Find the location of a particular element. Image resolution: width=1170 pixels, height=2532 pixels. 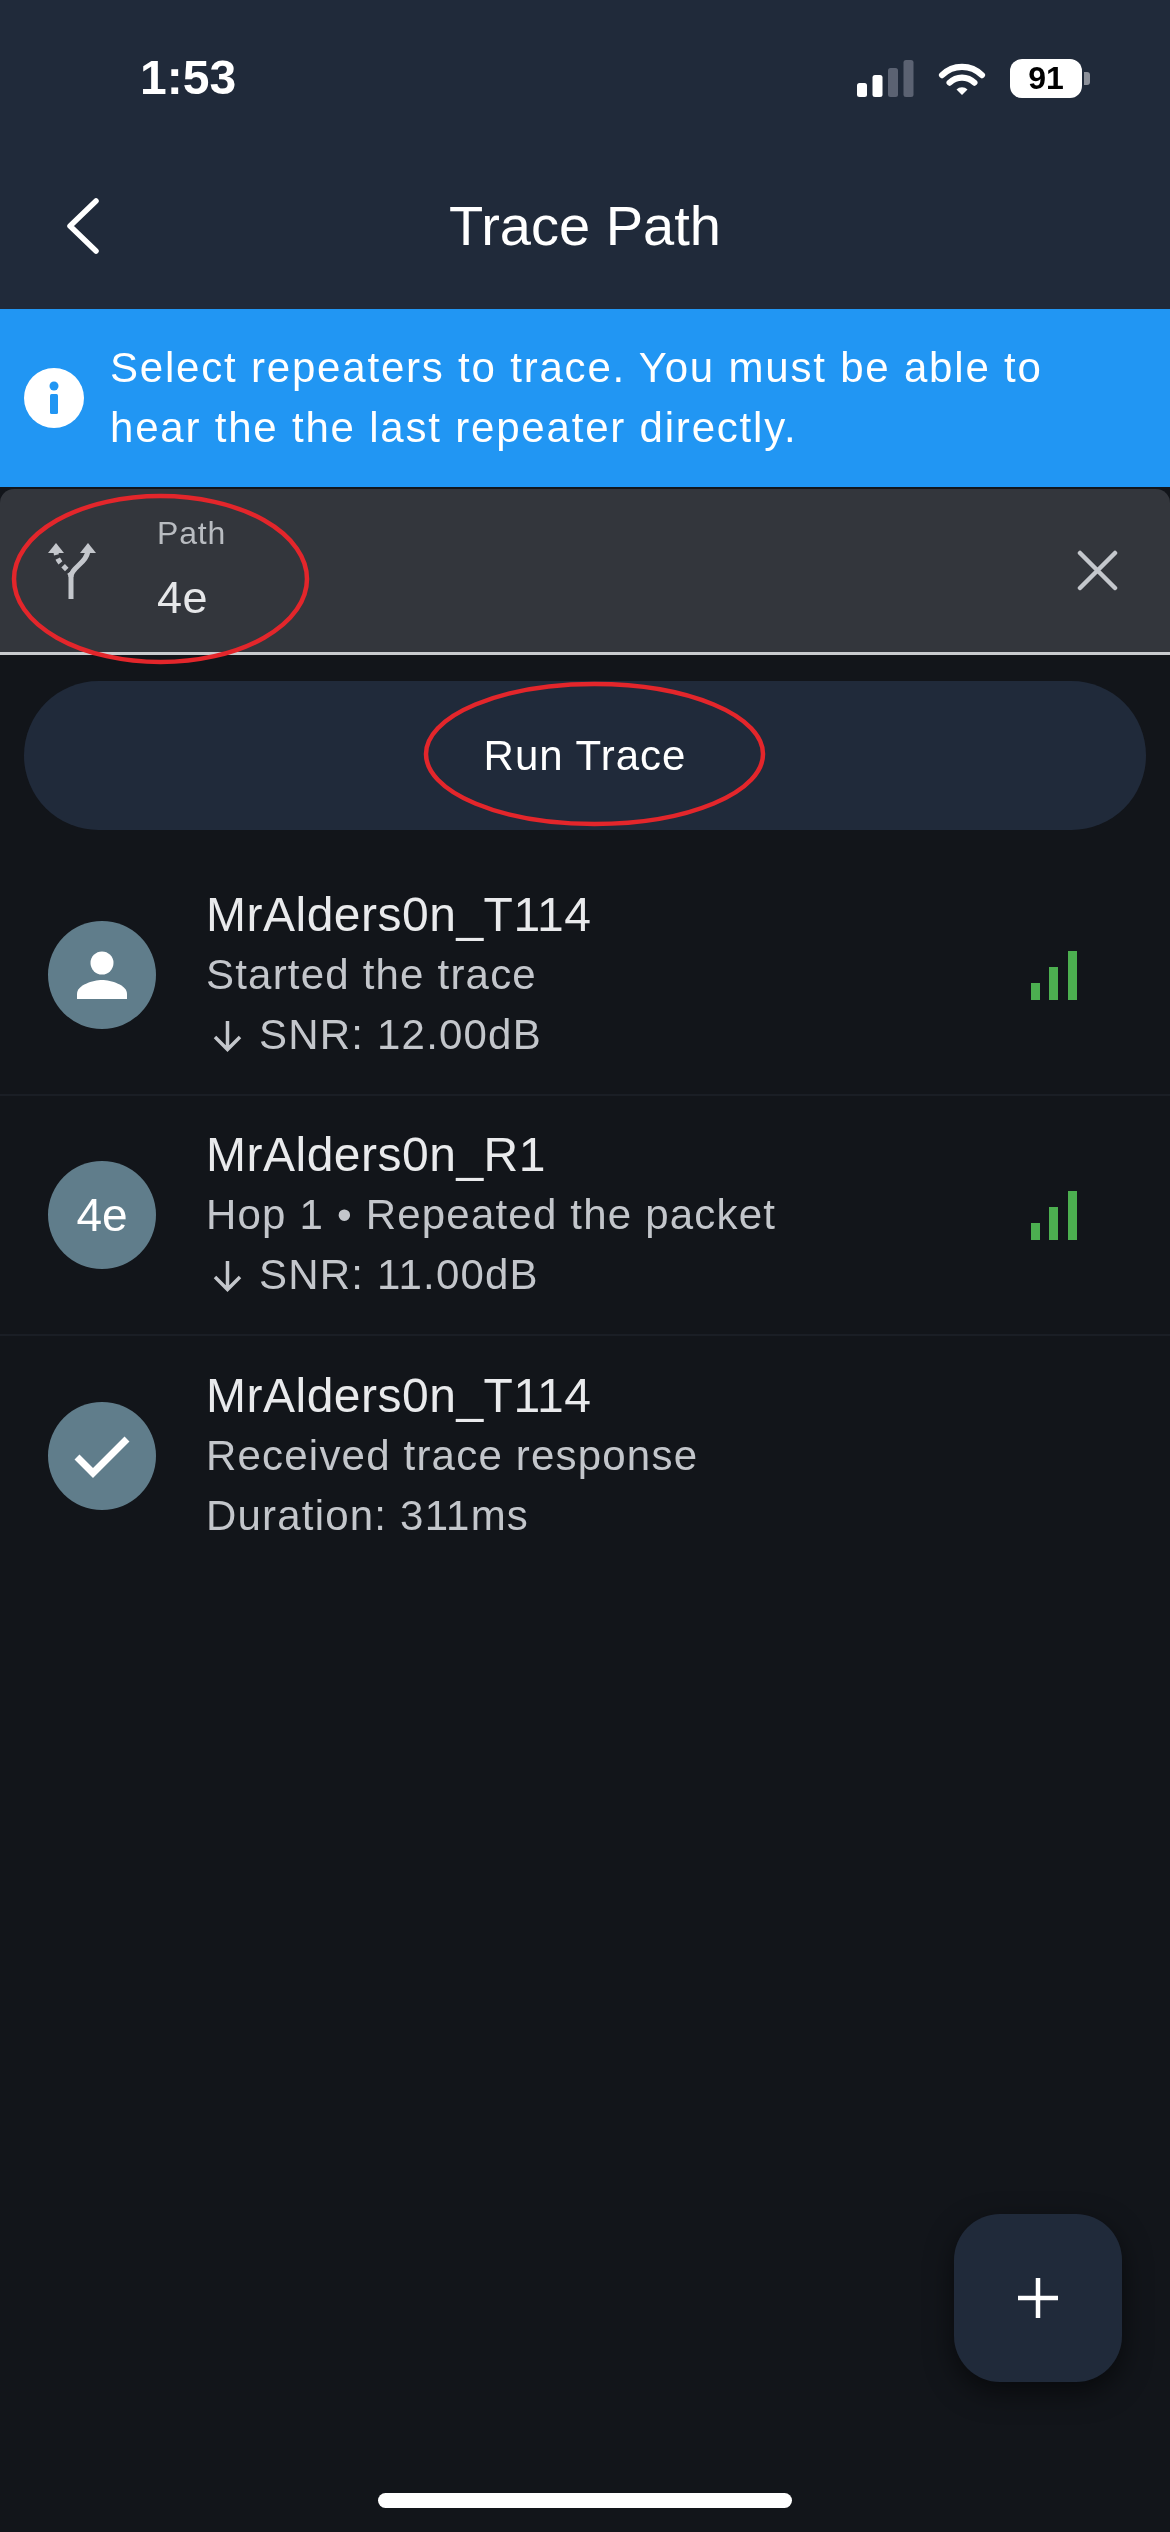

plus-icon is located at coordinates (1038, 2298).